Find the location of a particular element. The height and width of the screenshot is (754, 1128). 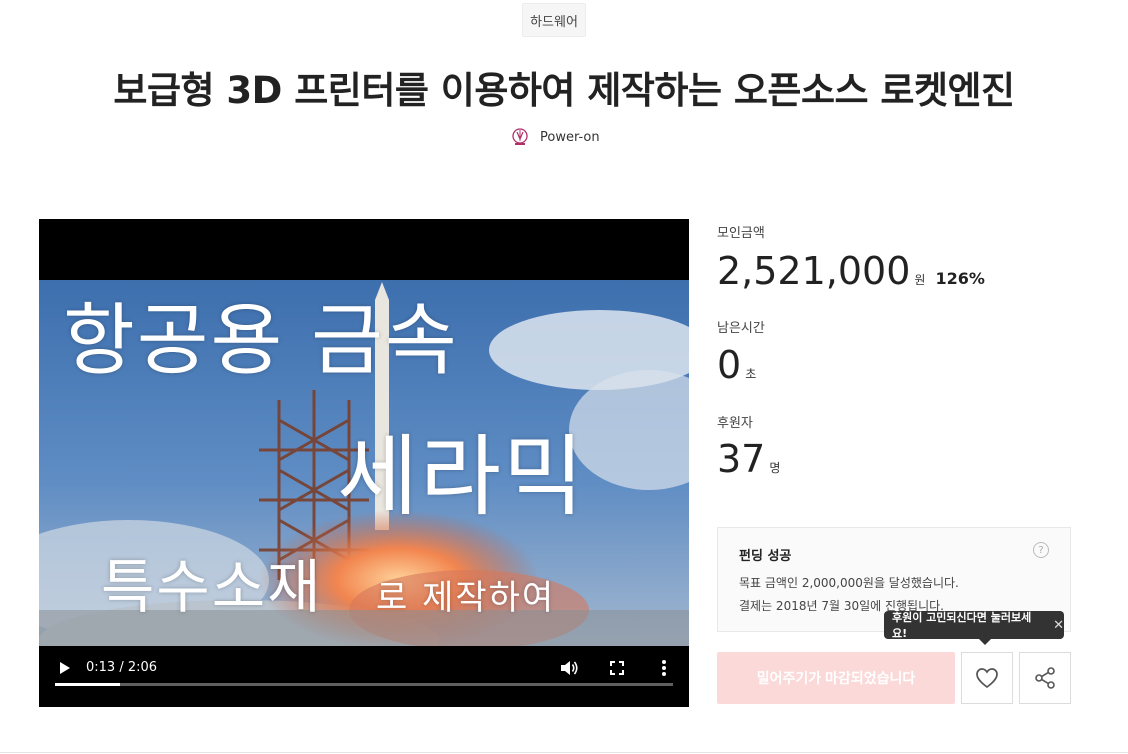

volume-icon is located at coordinates (569, 668).